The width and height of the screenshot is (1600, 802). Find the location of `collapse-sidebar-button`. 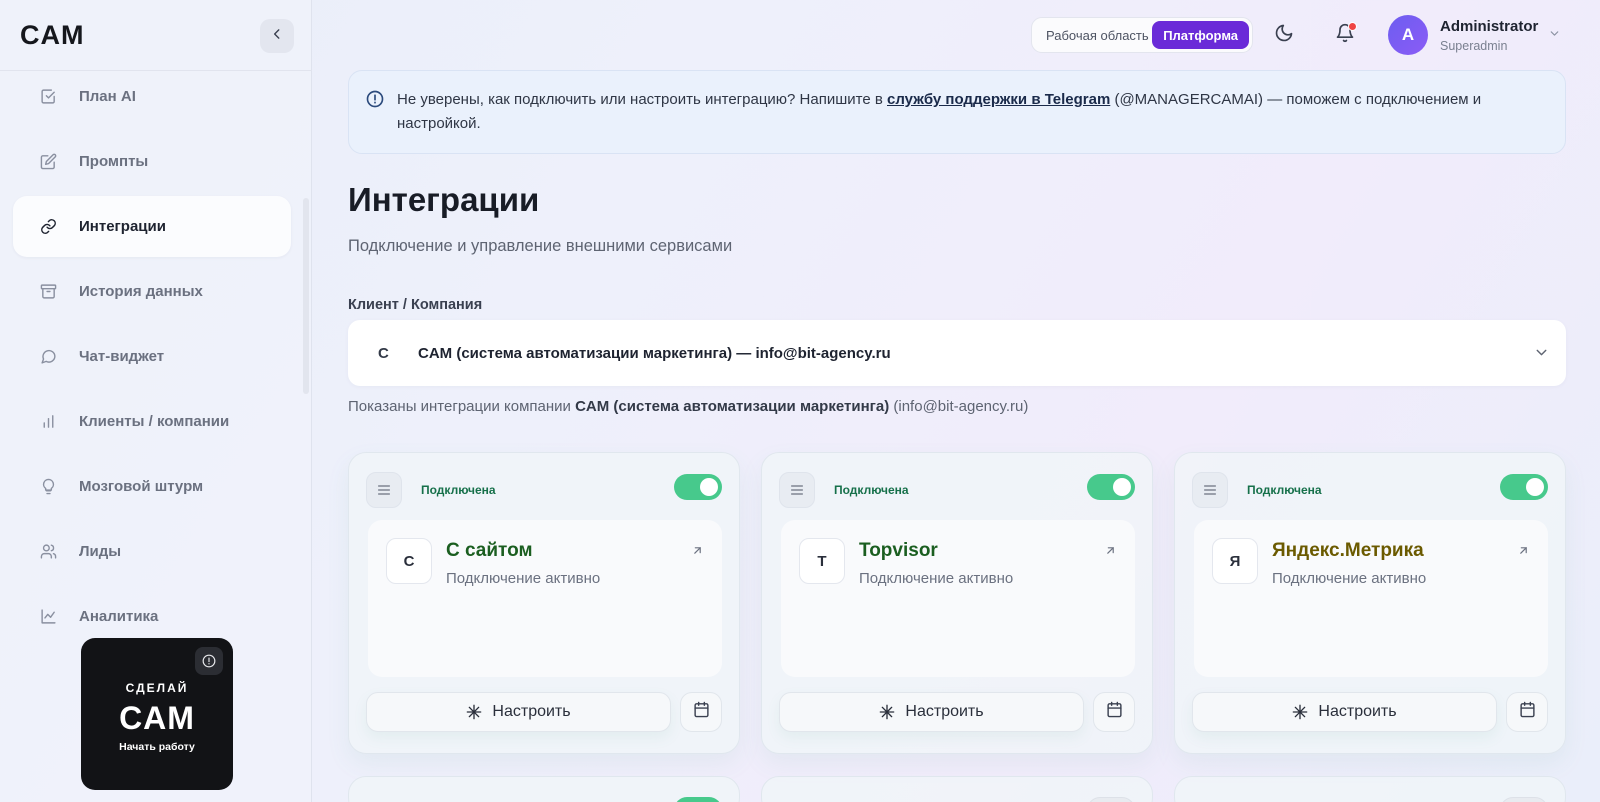

collapse-sidebar-button is located at coordinates (277, 36).